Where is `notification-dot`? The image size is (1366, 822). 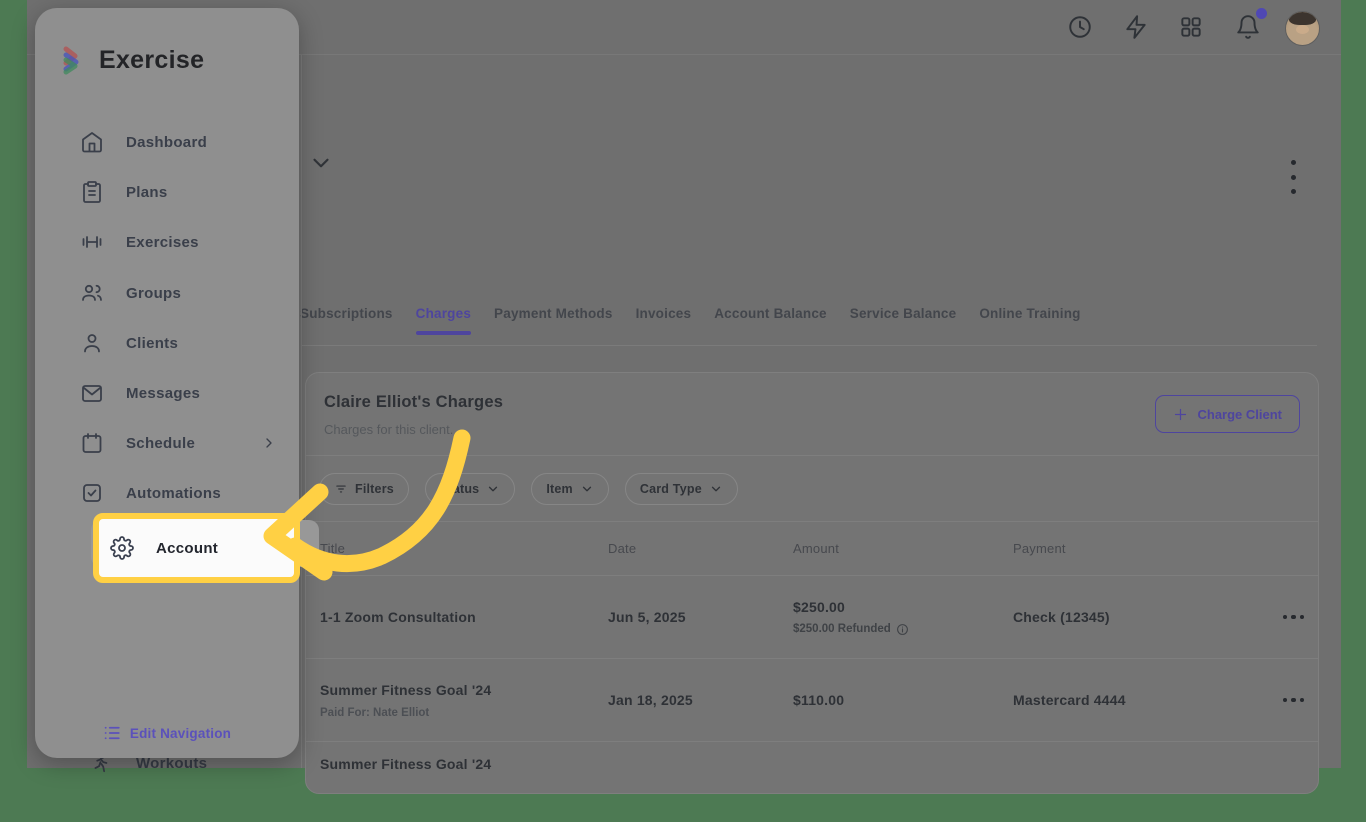
notification-dot is located at coordinates (1261, 13).